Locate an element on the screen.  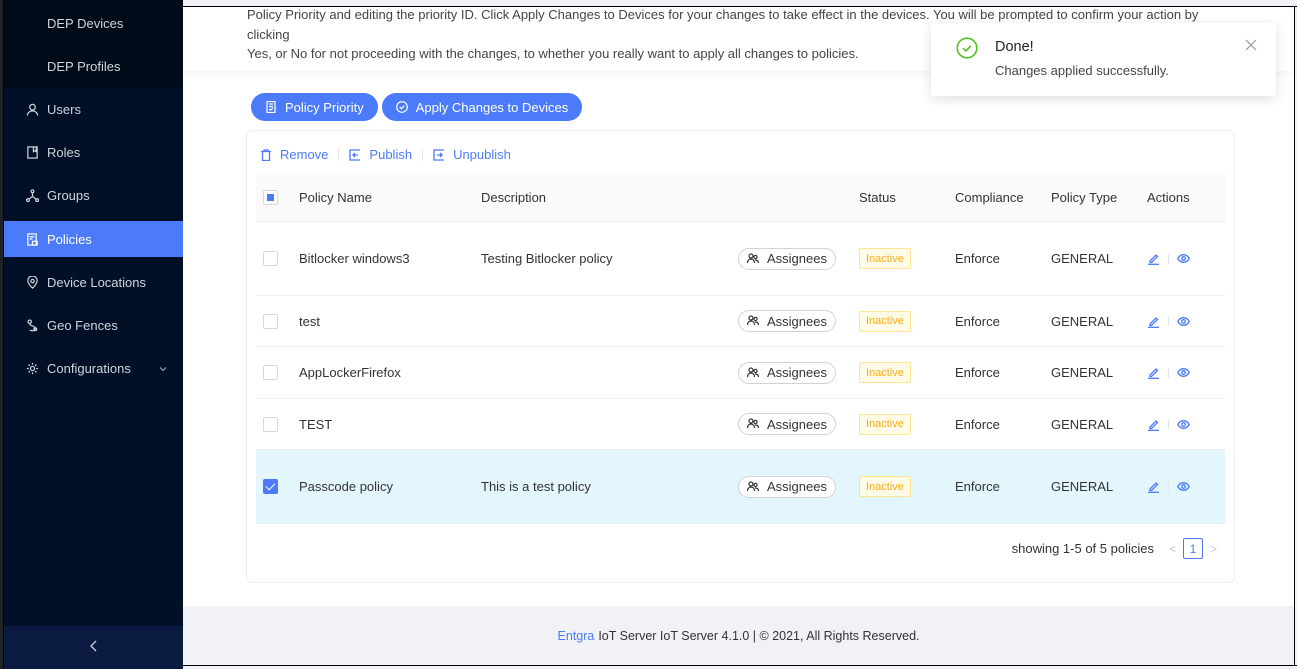
sidebar-item-label: Roles is located at coordinates (64, 152).